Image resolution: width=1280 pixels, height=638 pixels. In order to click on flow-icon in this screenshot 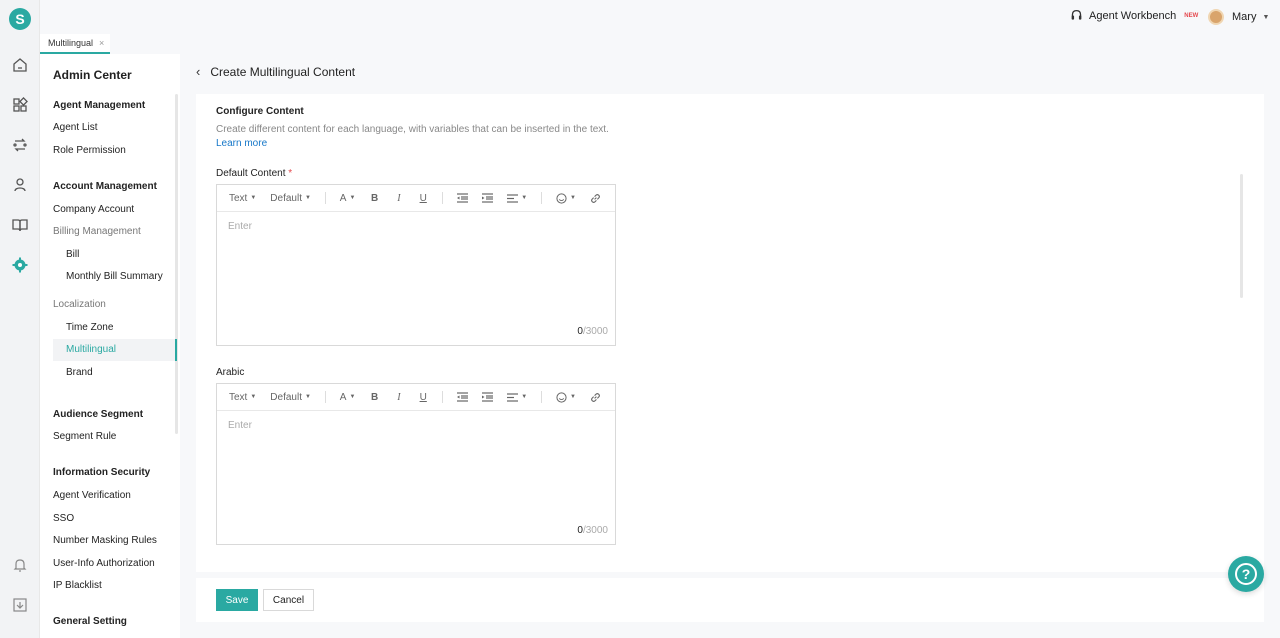, I will do `click(20, 145)`.